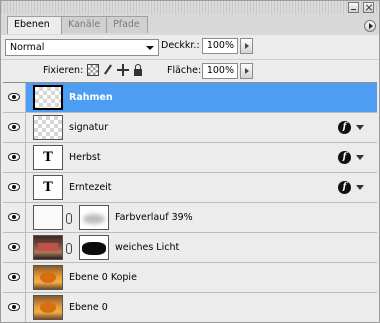 Image resolution: width=380 pixels, height=323 pixels. I want to click on layer-row: T Erntezeit f, so click(190, 188).